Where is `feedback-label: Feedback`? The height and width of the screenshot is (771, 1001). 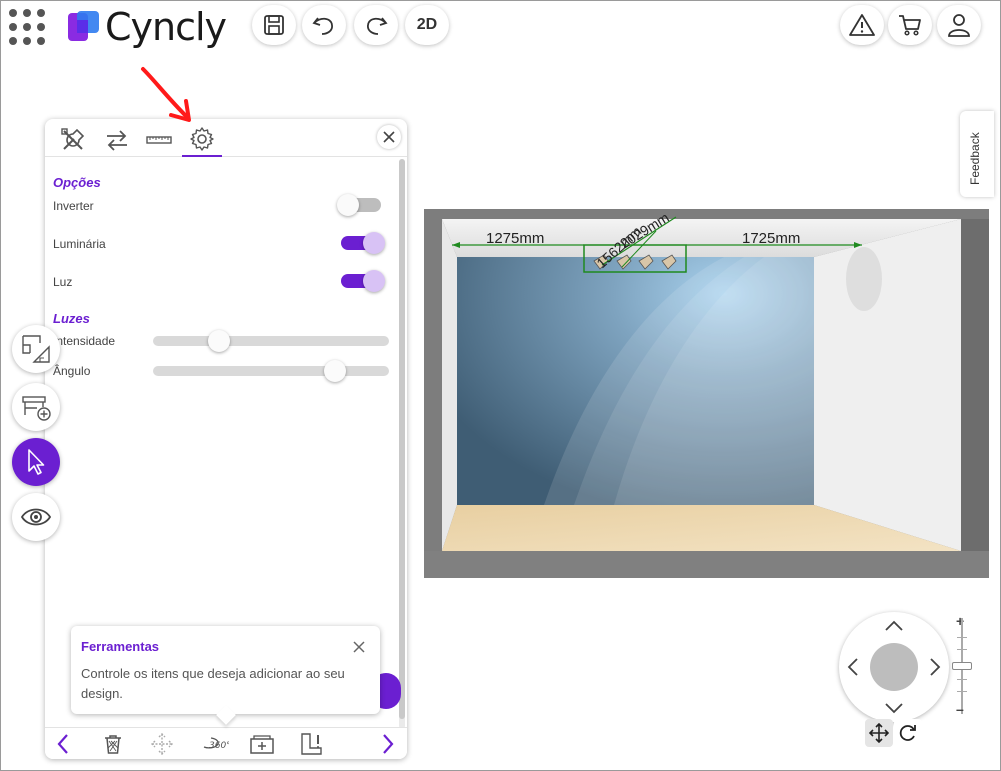 feedback-label: Feedback is located at coordinates (975, 158).